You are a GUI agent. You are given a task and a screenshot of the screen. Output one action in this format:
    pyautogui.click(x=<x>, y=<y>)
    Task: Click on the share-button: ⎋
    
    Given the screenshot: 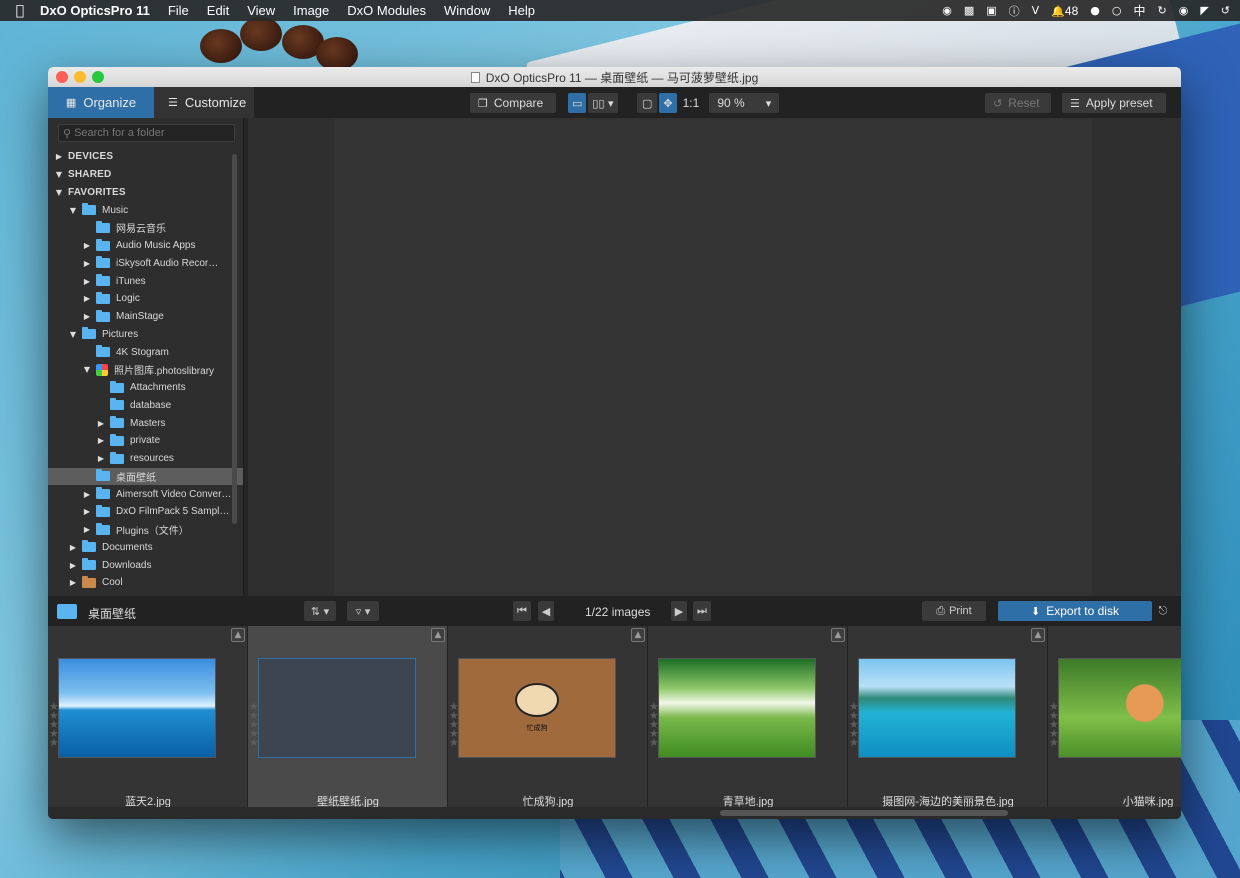 What is the action you would take?
    pyautogui.click(x=1163, y=611)
    